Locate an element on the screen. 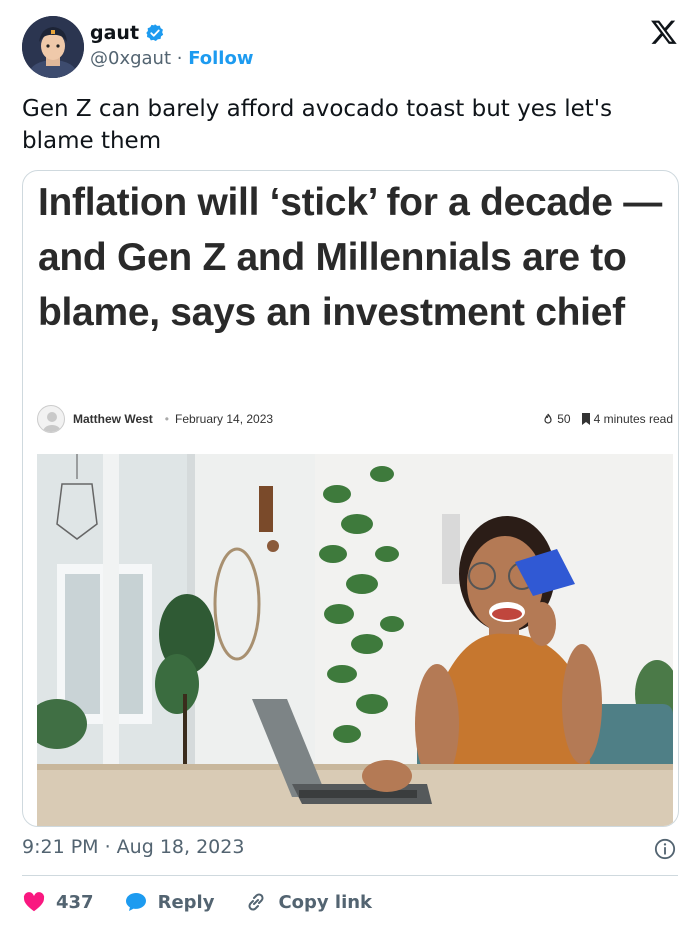 Image resolution: width=700 pixels, height=929 pixels. handle-row: @0xgaut · Follow is located at coordinates (171, 58).